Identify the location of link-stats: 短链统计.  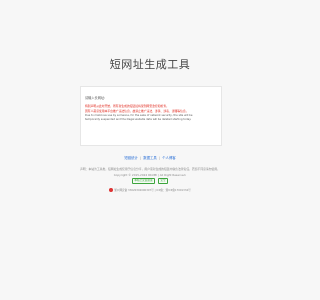
(131, 158).